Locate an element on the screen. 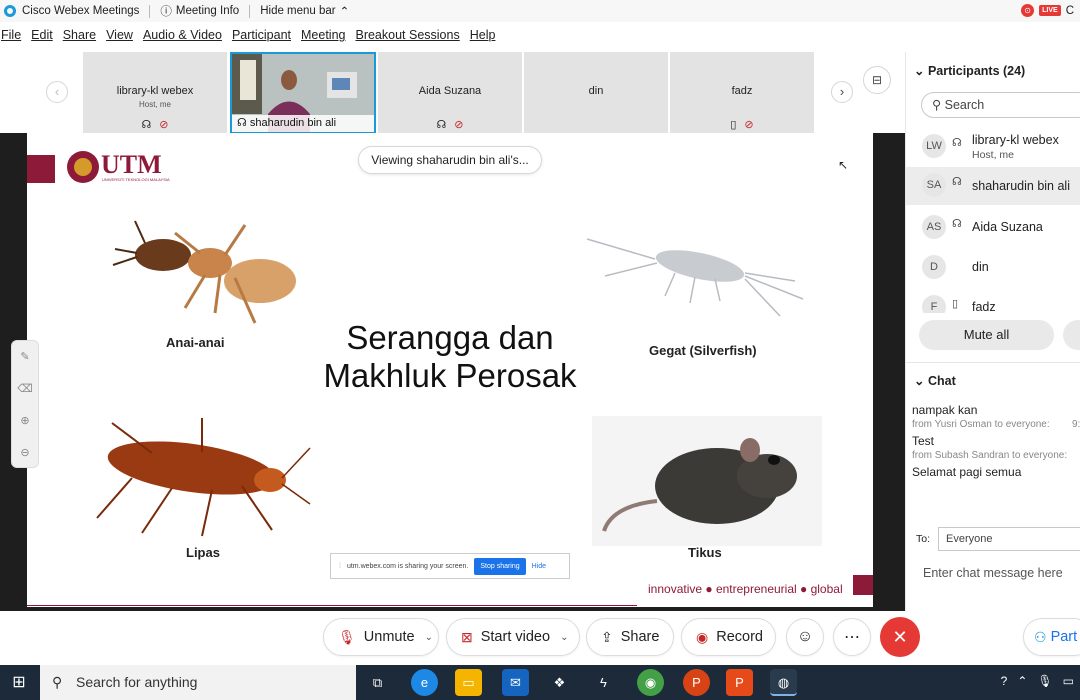 The image size is (1080, 700). reactions-button: ☺ is located at coordinates (805, 637).